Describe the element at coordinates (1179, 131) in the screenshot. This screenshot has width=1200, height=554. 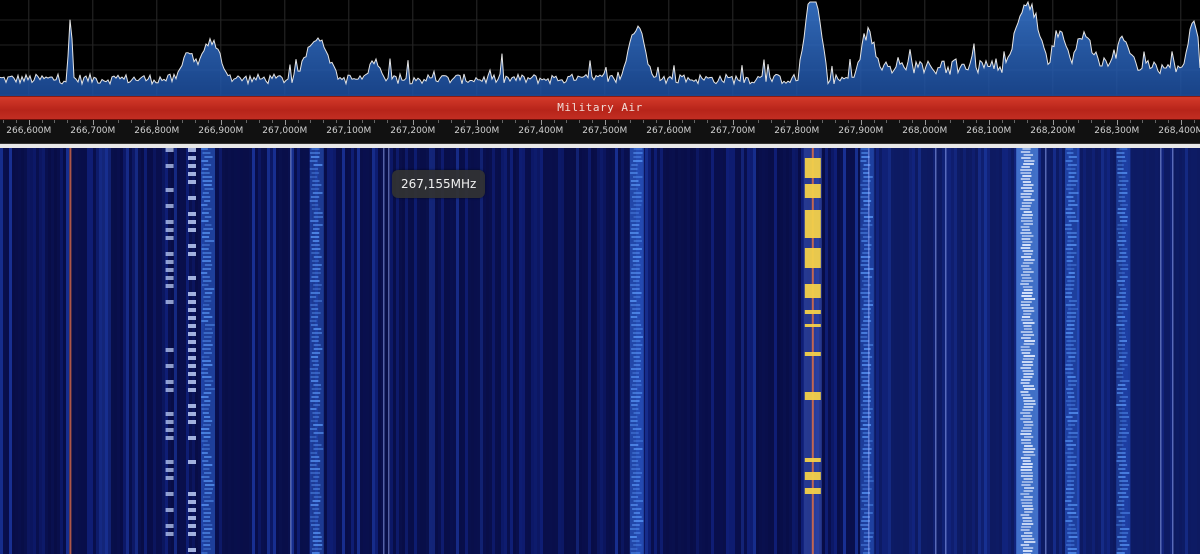
I see `axis-tick-label: 268,400M` at that location.